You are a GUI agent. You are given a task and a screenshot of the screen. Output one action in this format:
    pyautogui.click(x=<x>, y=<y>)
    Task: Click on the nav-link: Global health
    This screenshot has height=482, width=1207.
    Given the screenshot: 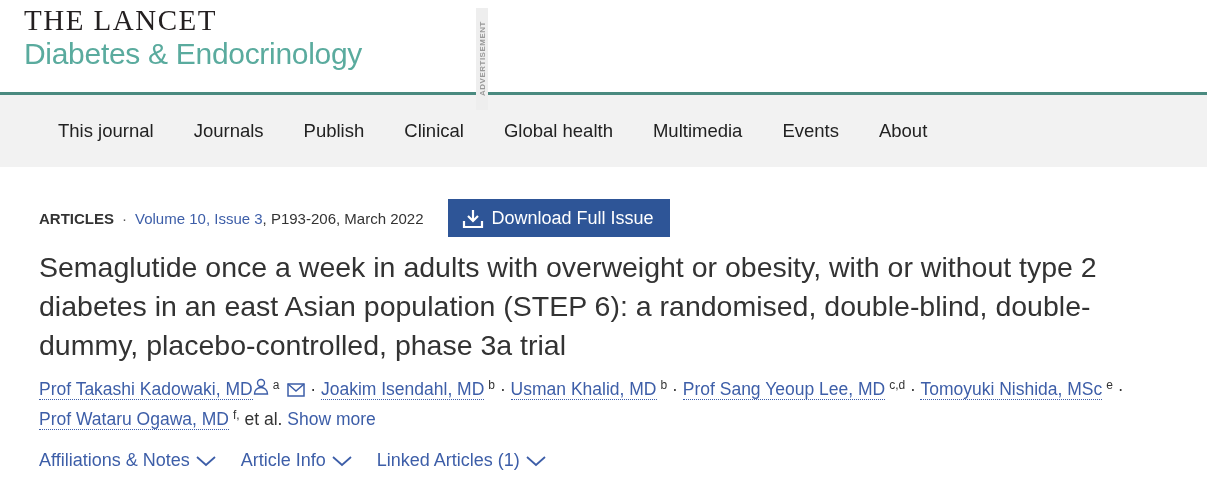 What is the action you would take?
    pyautogui.click(x=558, y=131)
    